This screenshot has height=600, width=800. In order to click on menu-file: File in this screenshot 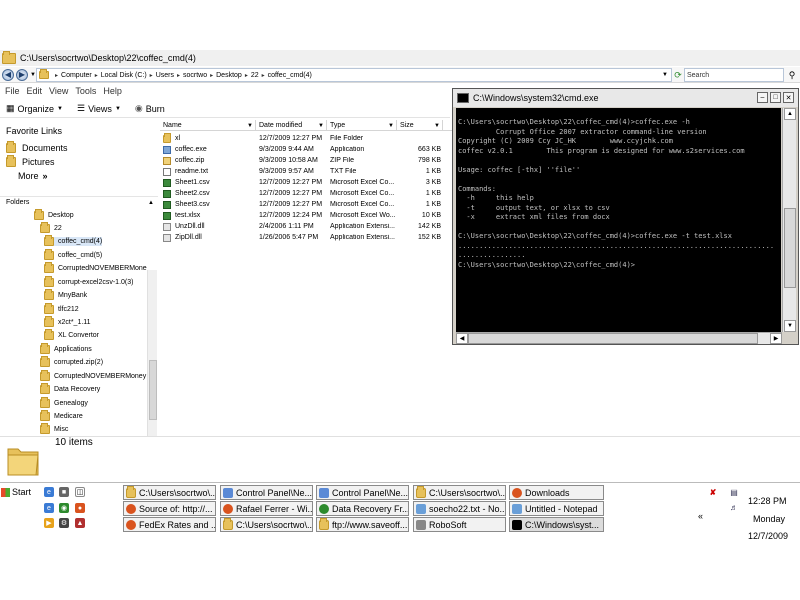, I will do `click(12, 91)`.